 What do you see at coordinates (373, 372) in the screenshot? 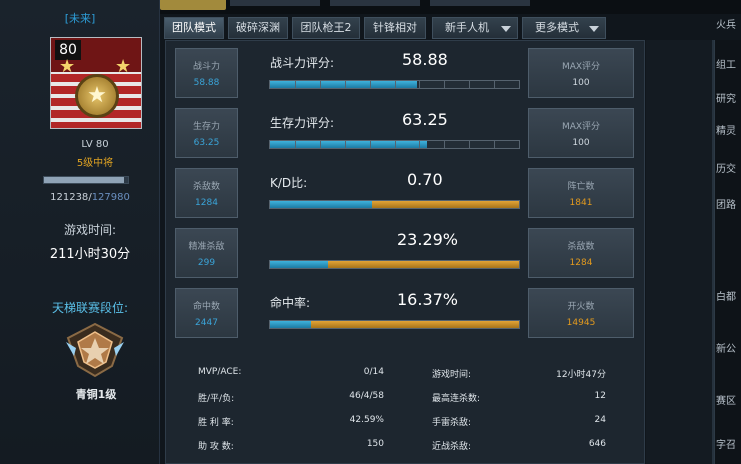
I see `detail-value: 0/14` at bounding box center [373, 372].